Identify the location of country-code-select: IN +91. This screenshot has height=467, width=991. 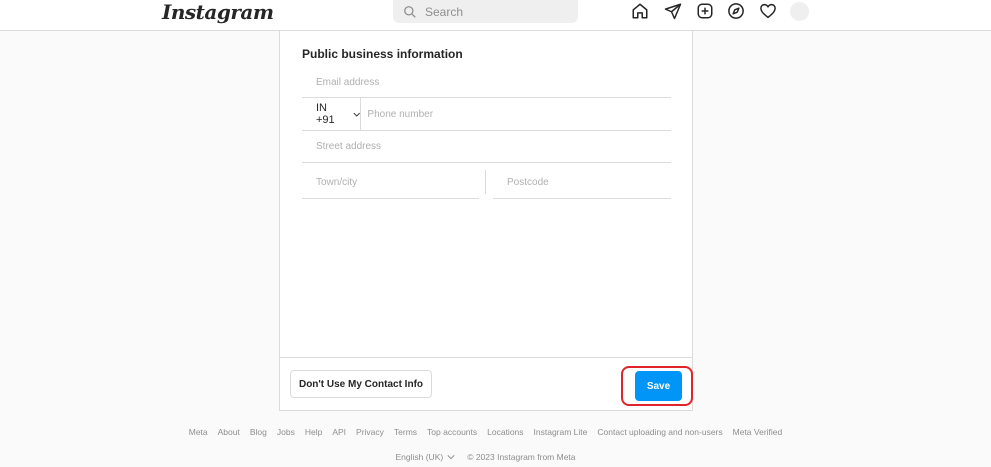
(332, 114).